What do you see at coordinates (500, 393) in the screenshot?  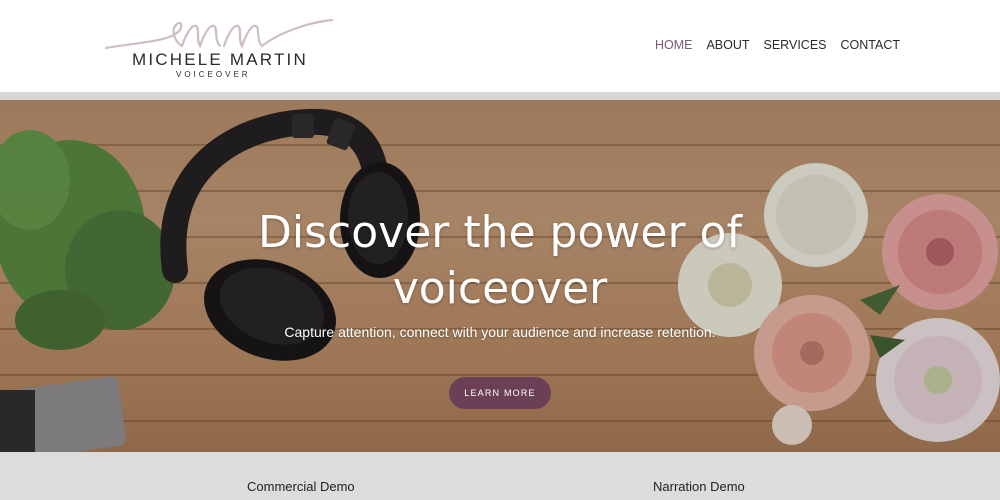 I see `learn-more-button: LEARN MORE` at bounding box center [500, 393].